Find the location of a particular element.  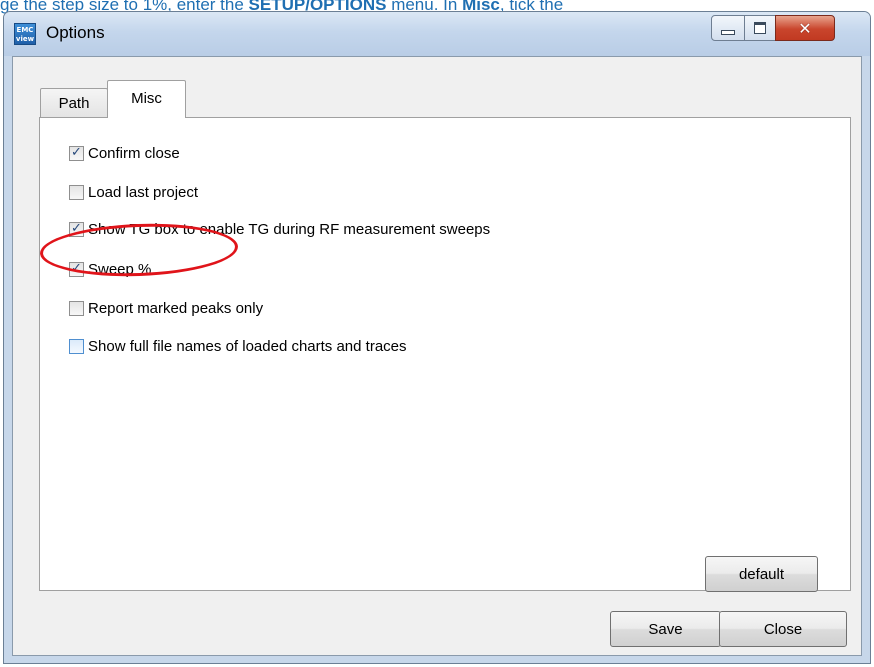

app-icon-text-top: EMC is located at coordinates (25, 30).